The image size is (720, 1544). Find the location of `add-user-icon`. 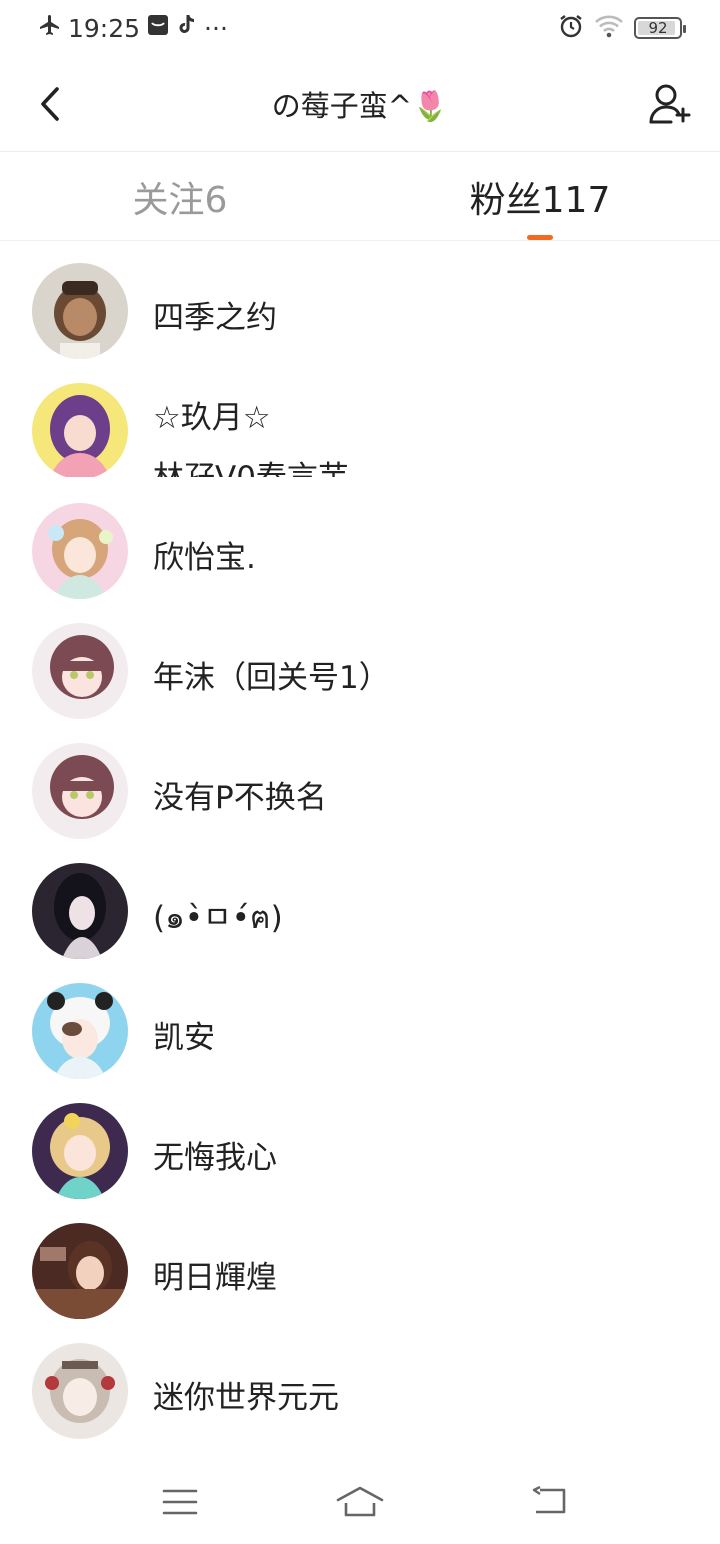

add-user-icon is located at coordinates (670, 104).